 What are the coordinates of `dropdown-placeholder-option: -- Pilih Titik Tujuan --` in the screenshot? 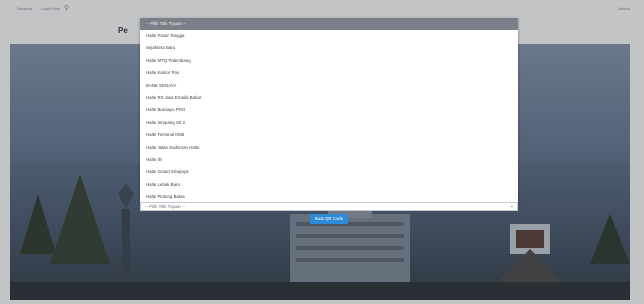 It's located at (329, 24).